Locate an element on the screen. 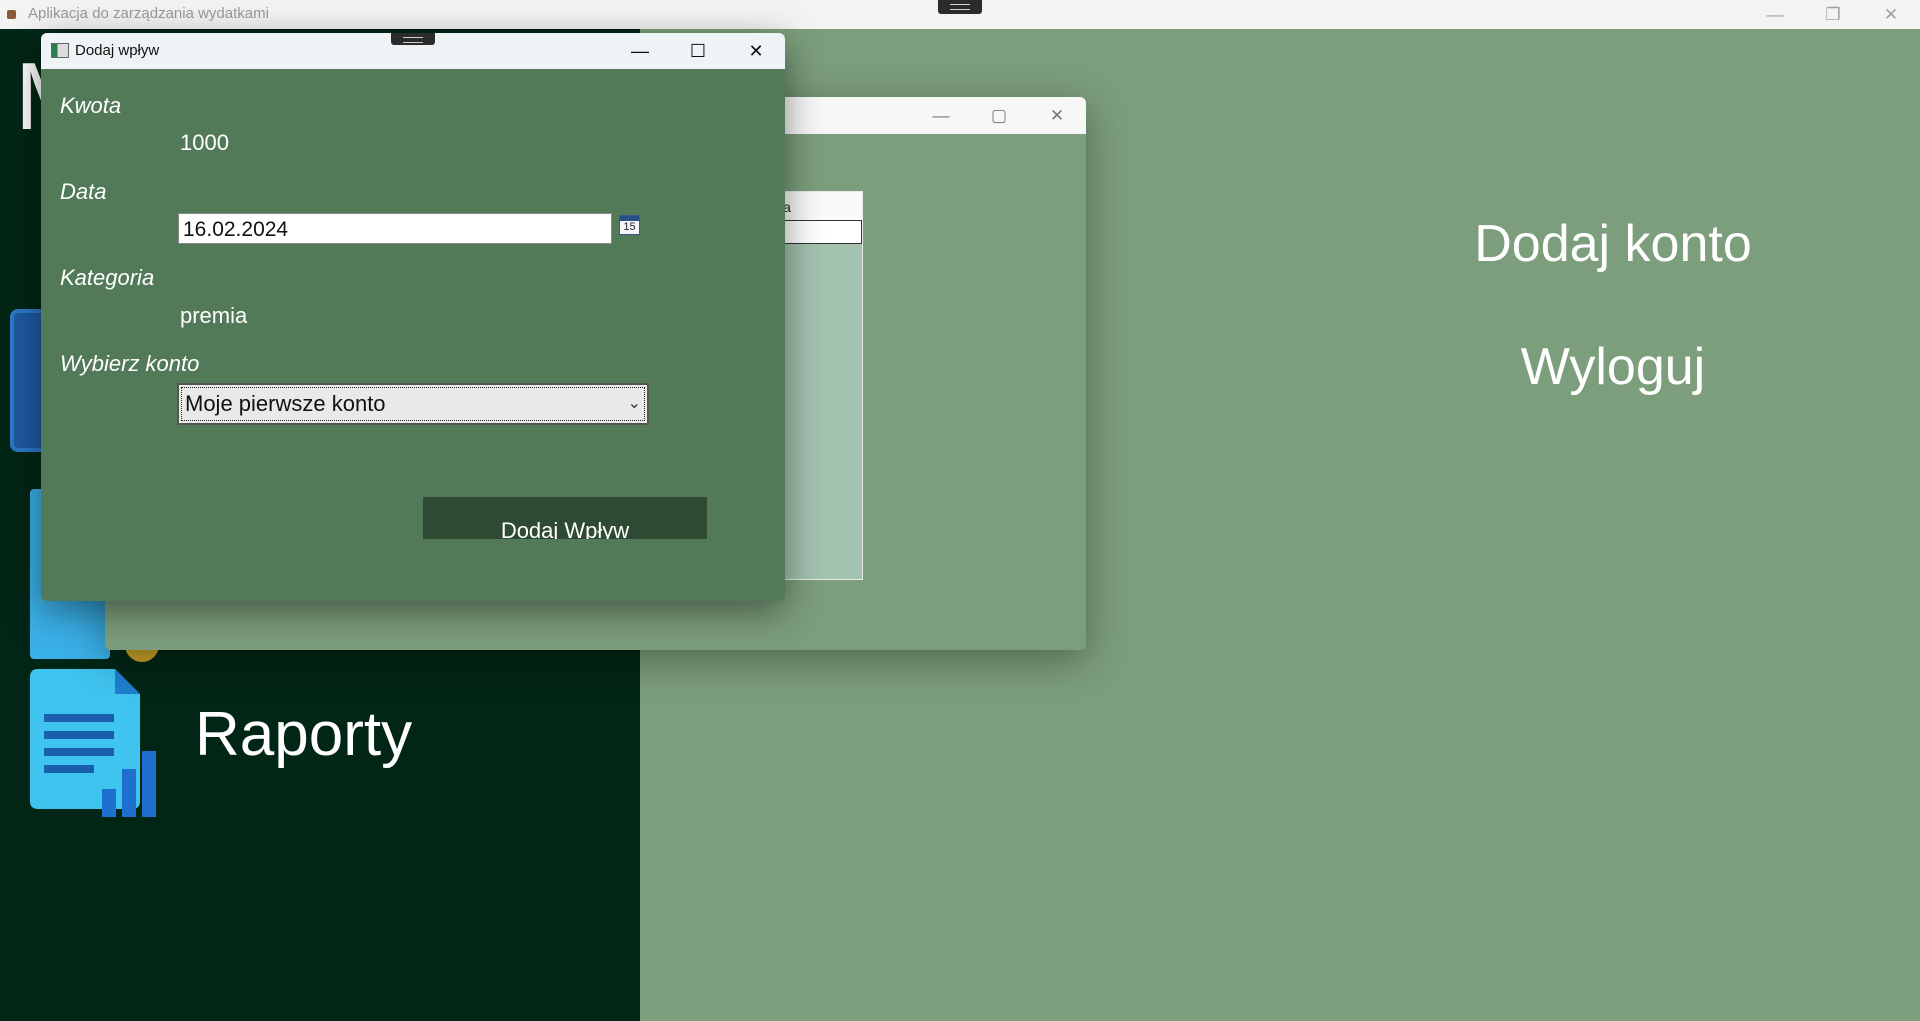  account-select-value: Moje pierwsze konto is located at coordinates (285, 403).